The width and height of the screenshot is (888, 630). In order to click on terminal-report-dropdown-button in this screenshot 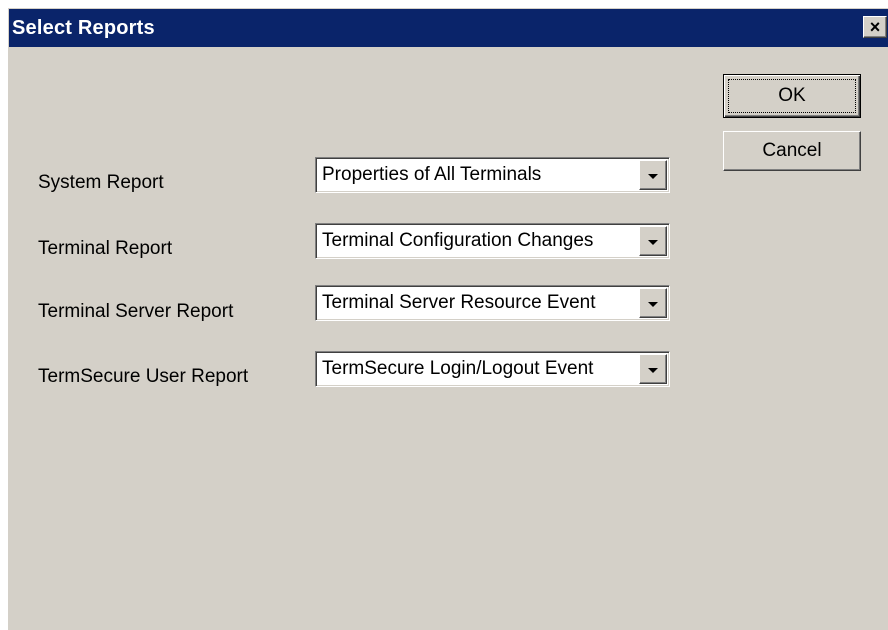, I will do `click(653, 241)`.